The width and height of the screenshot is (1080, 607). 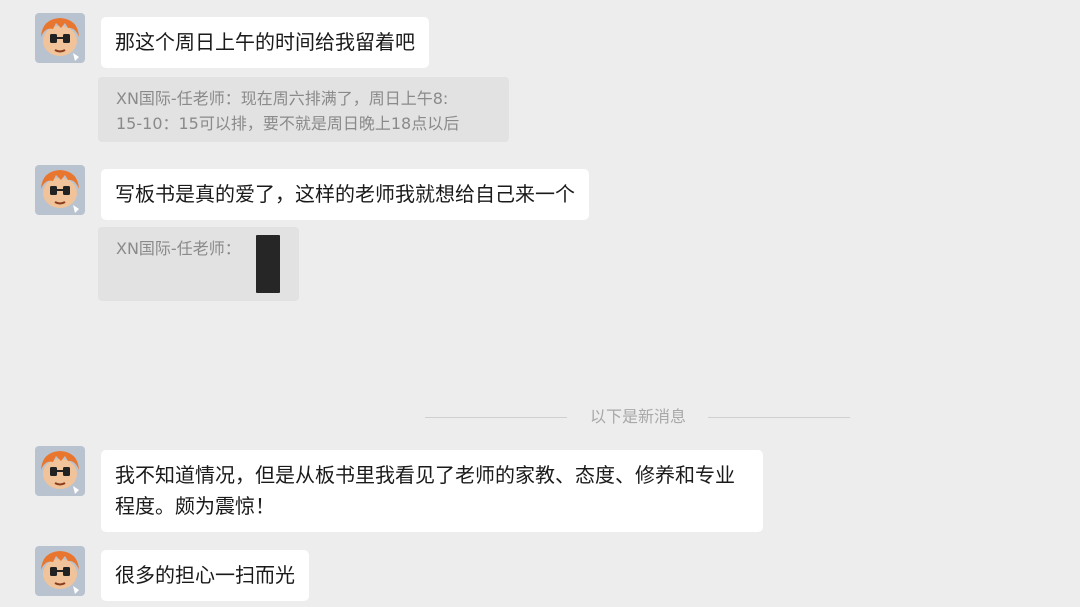 I want to click on message-bubble: 写板书是真的爱了，这样的老师我就想给自己来一个, so click(x=345, y=194).